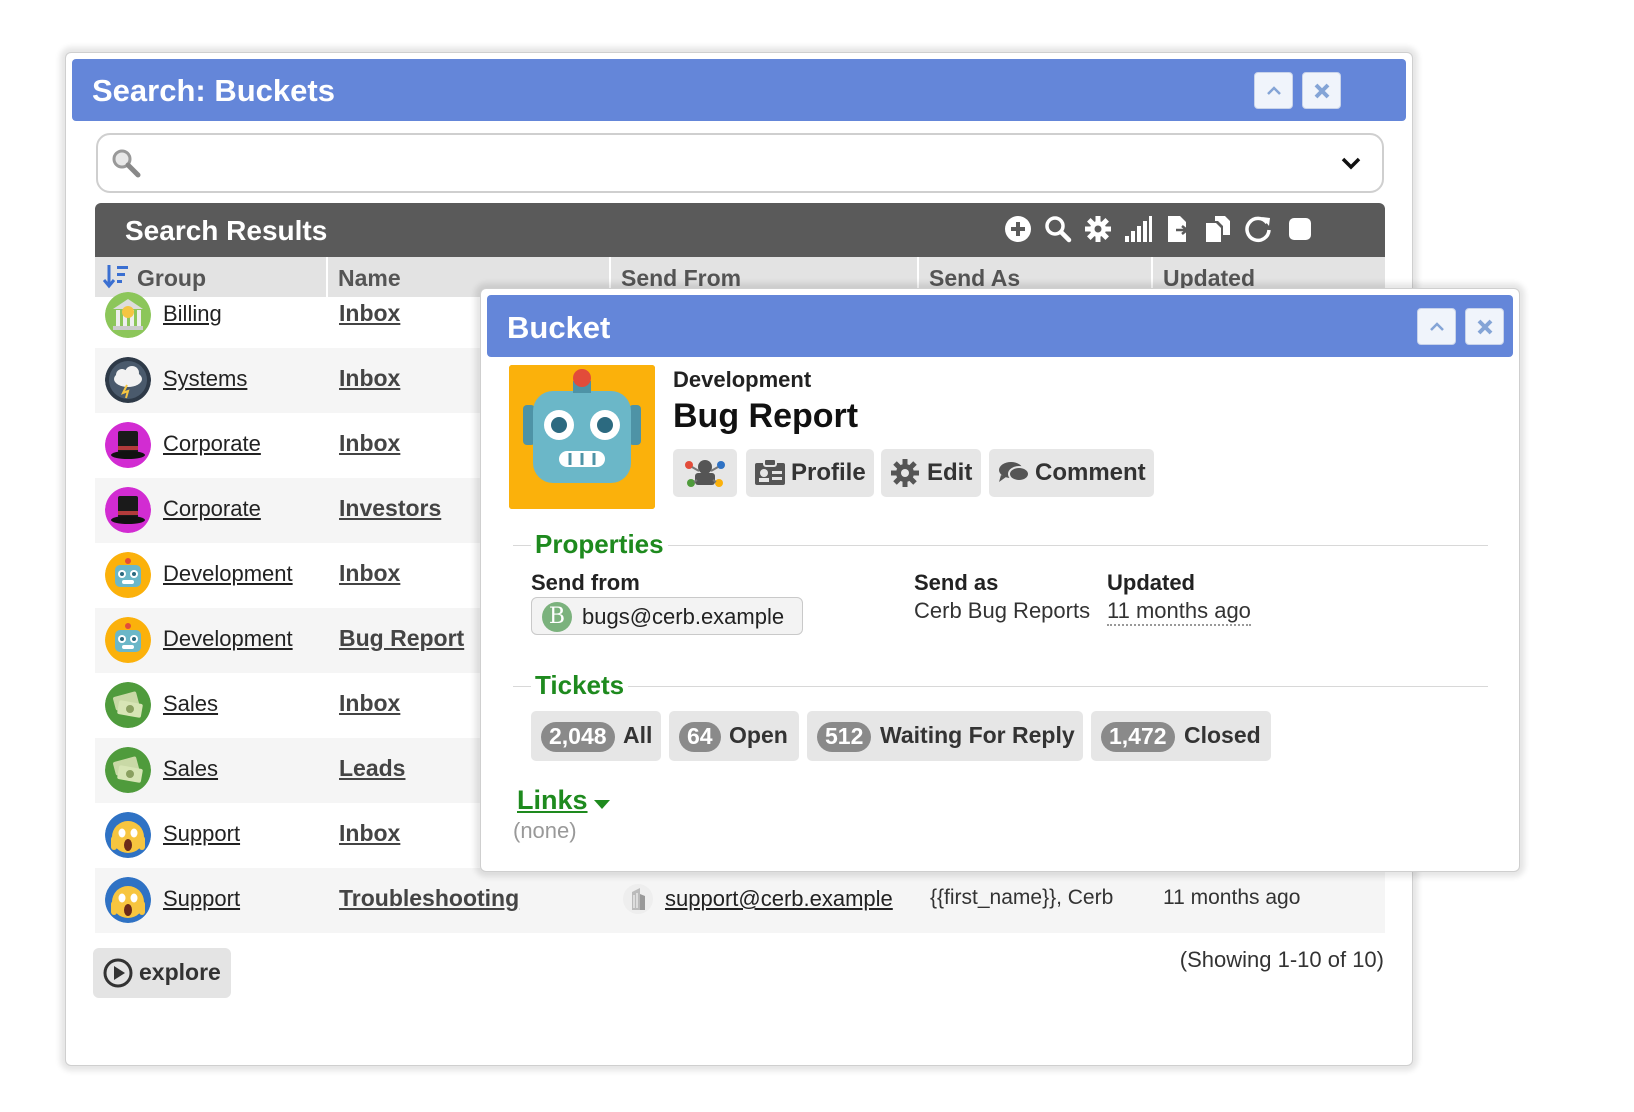  I want to click on row-name-link: Leads, so click(372, 768).